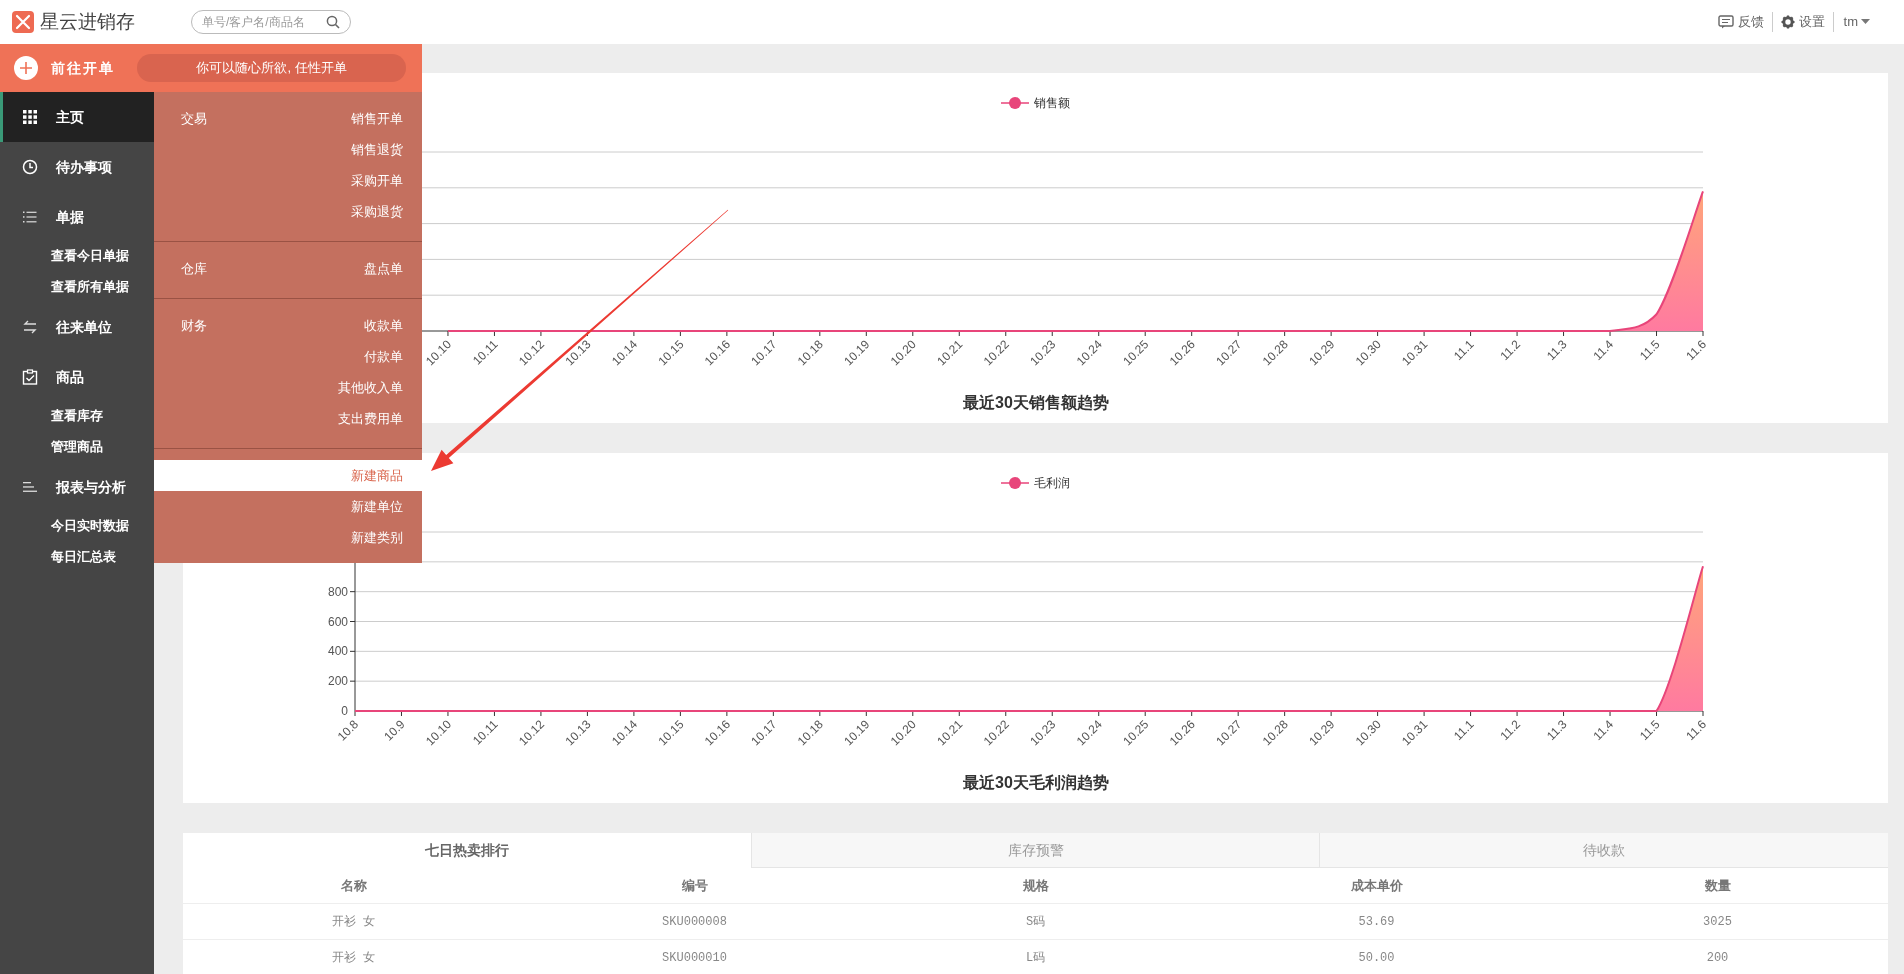 The height and width of the screenshot is (974, 1904). I want to click on sidebar-subitem: 查看今日单据, so click(77, 255).